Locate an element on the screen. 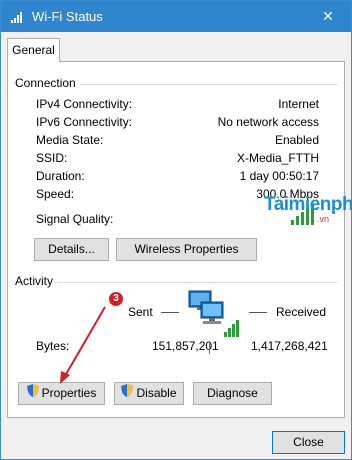 The height and width of the screenshot is (460, 352). close-icon: ✕ is located at coordinates (328, 16).